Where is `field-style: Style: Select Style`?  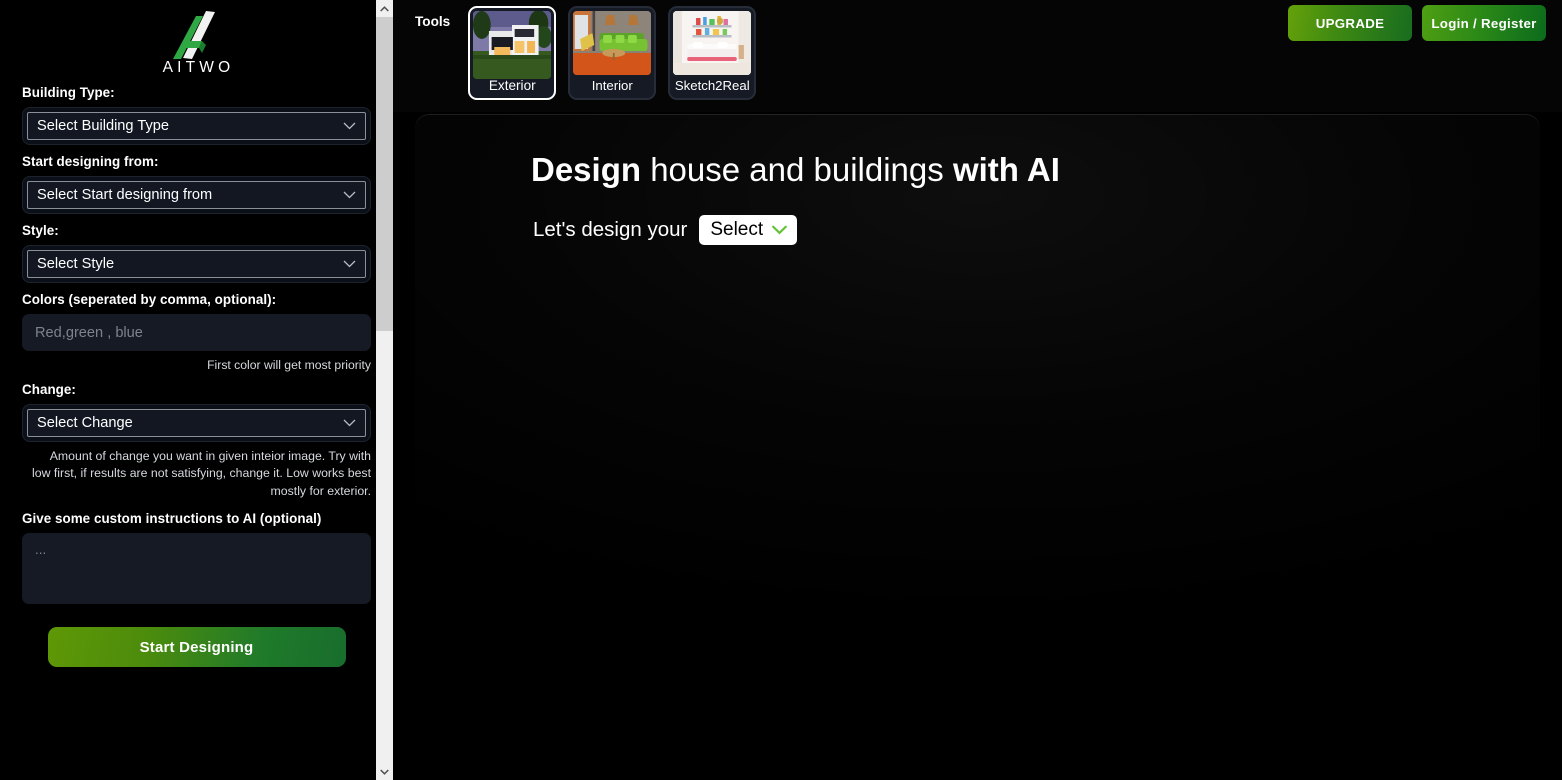 field-style: Style: Select Style is located at coordinates (196, 253).